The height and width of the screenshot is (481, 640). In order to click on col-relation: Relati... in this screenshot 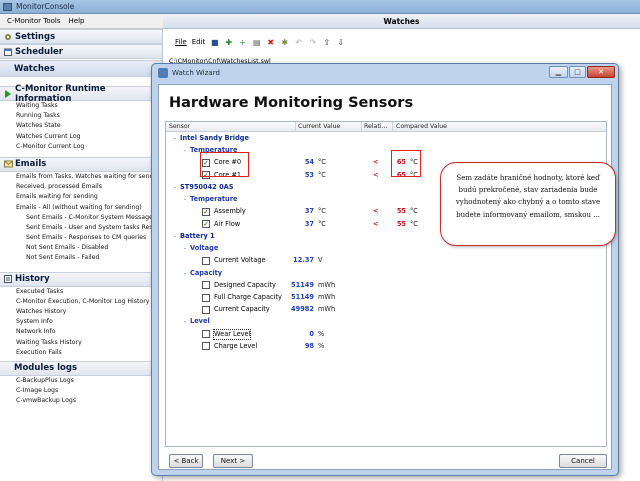, I will do `click(375, 127)`.